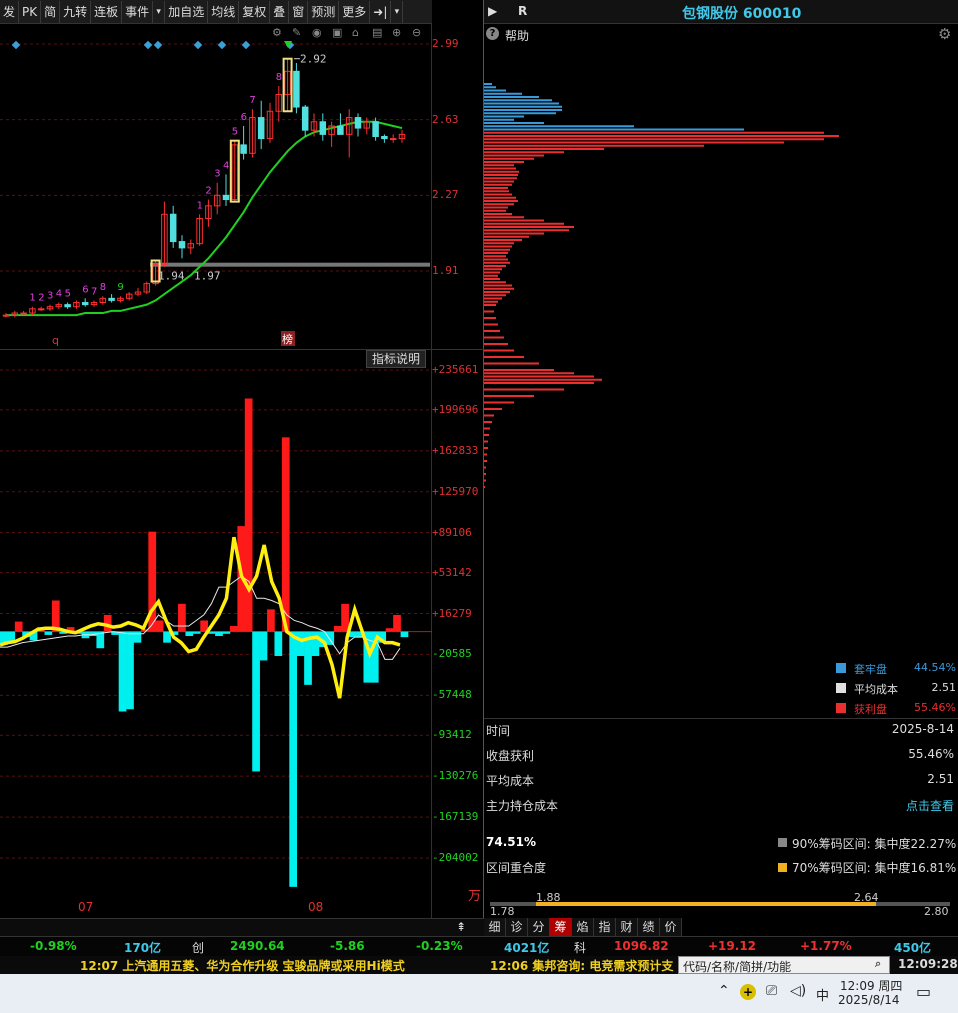  Describe the element at coordinates (198, 947) in the screenshot. I see `chinext-label: 创` at that location.